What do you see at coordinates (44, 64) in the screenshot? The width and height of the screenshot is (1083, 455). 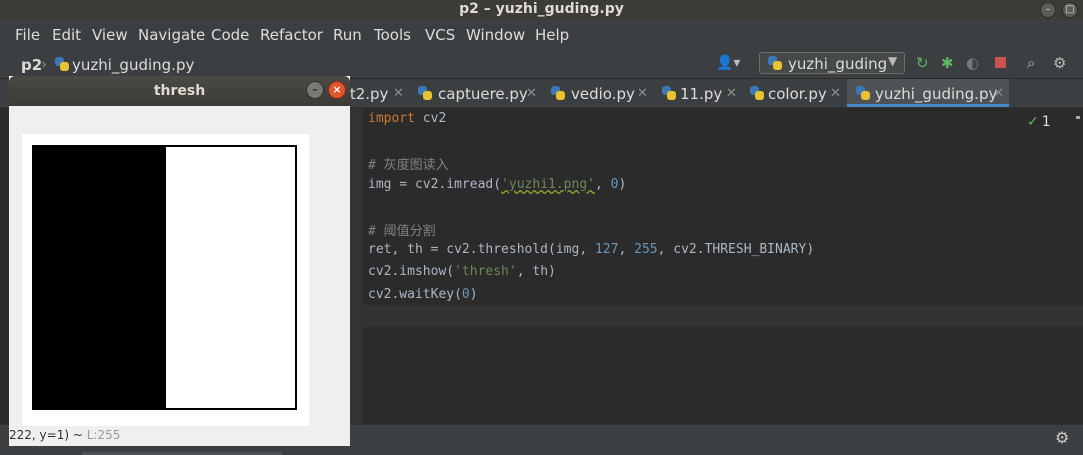 I see `breadcrumb-chevron-icon: ›` at bounding box center [44, 64].